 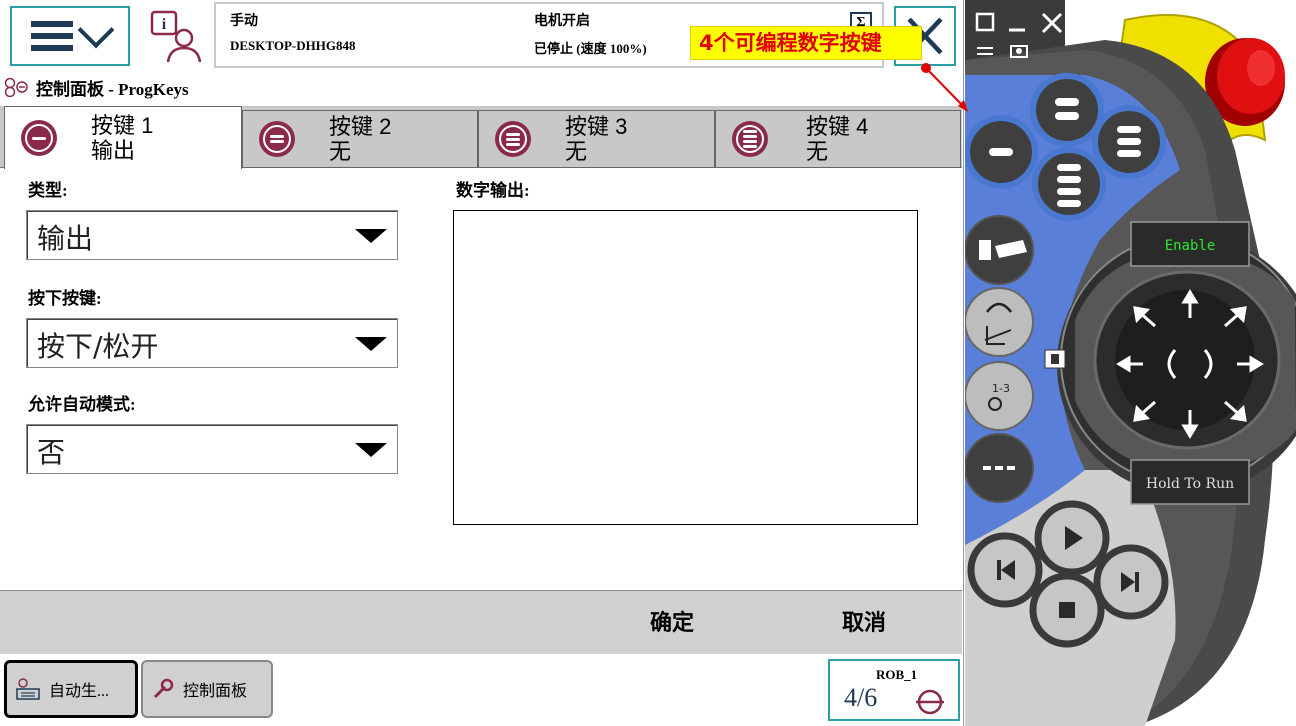 What do you see at coordinates (1005, 570) in the screenshot?
I see `step-backward-button` at bounding box center [1005, 570].